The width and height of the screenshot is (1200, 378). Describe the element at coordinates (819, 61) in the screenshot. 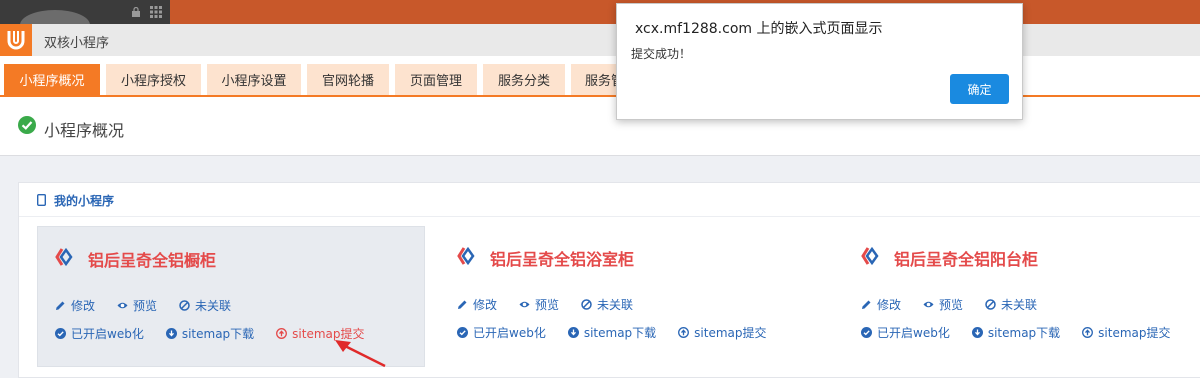

I see `alert-dialog: xcx.mf1288.com 上的嵌入式页面显示 提交成功！ 确定` at that location.